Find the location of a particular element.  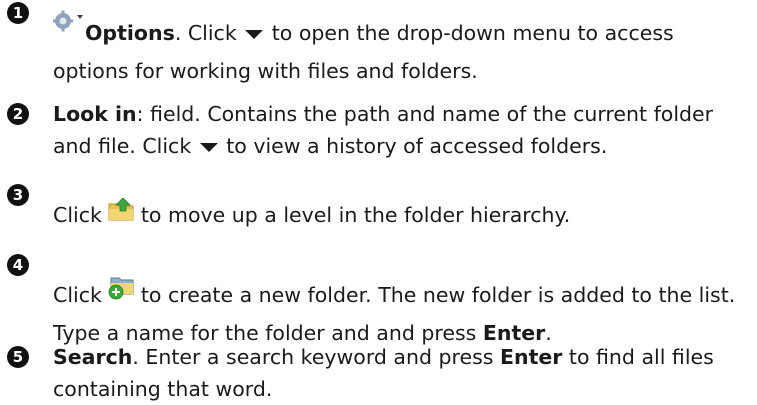

look-in-label: Look in is located at coordinates (95, 114).